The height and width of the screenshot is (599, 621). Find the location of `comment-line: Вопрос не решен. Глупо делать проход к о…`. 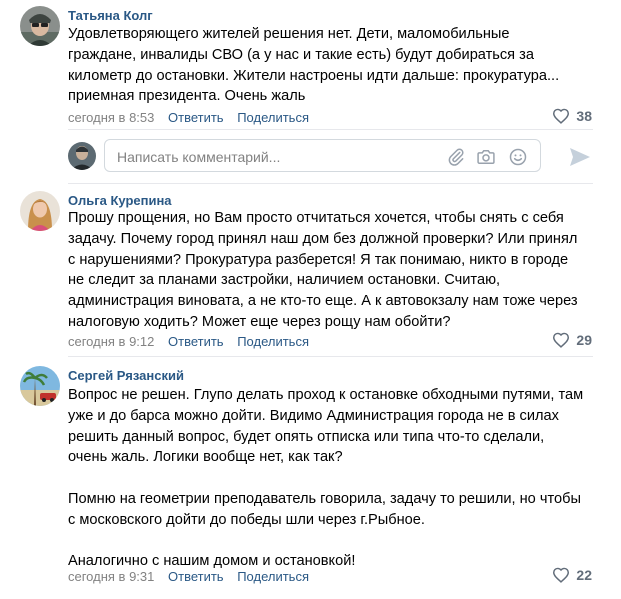

comment-line: Вопрос не решен. Глупо делать проход к о… is located at coordinates (326, 395).